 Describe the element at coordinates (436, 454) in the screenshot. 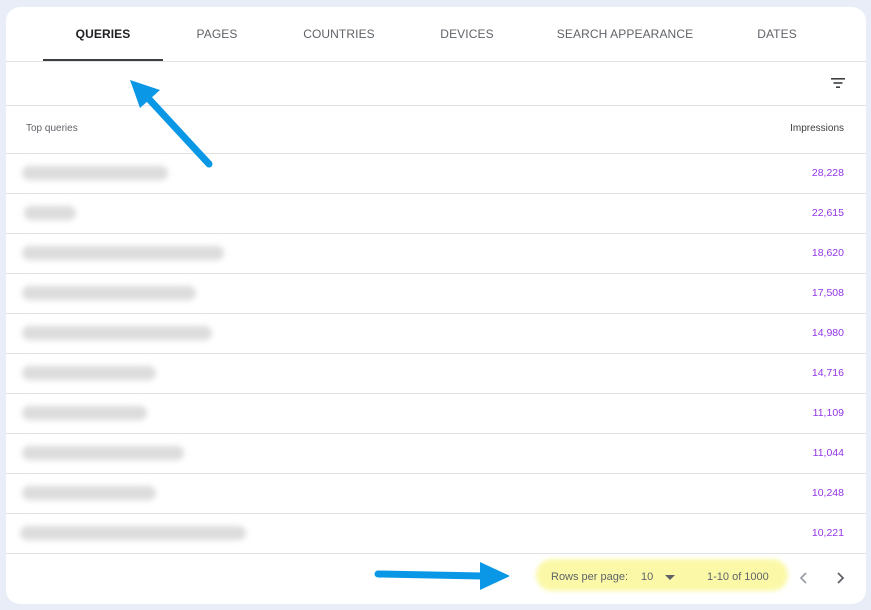

I see `table-row: 11,044` at that location.